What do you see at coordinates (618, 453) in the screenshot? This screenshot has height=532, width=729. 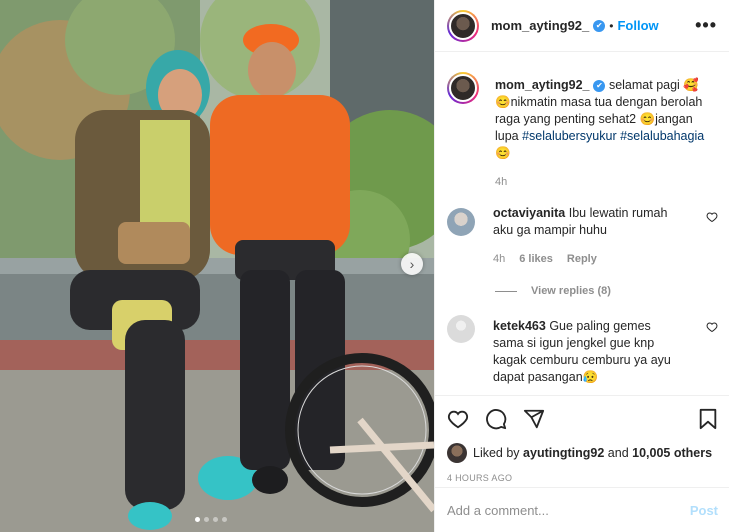 I see `likes-middle: and` at bounding box center [618, 453].